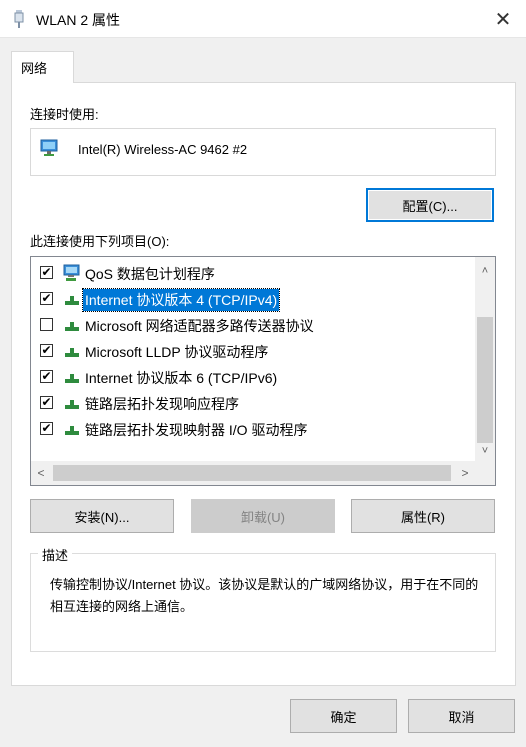  I want to click on item-label: Microsoft LLDP 协议驱动程序, so click(177, 352).